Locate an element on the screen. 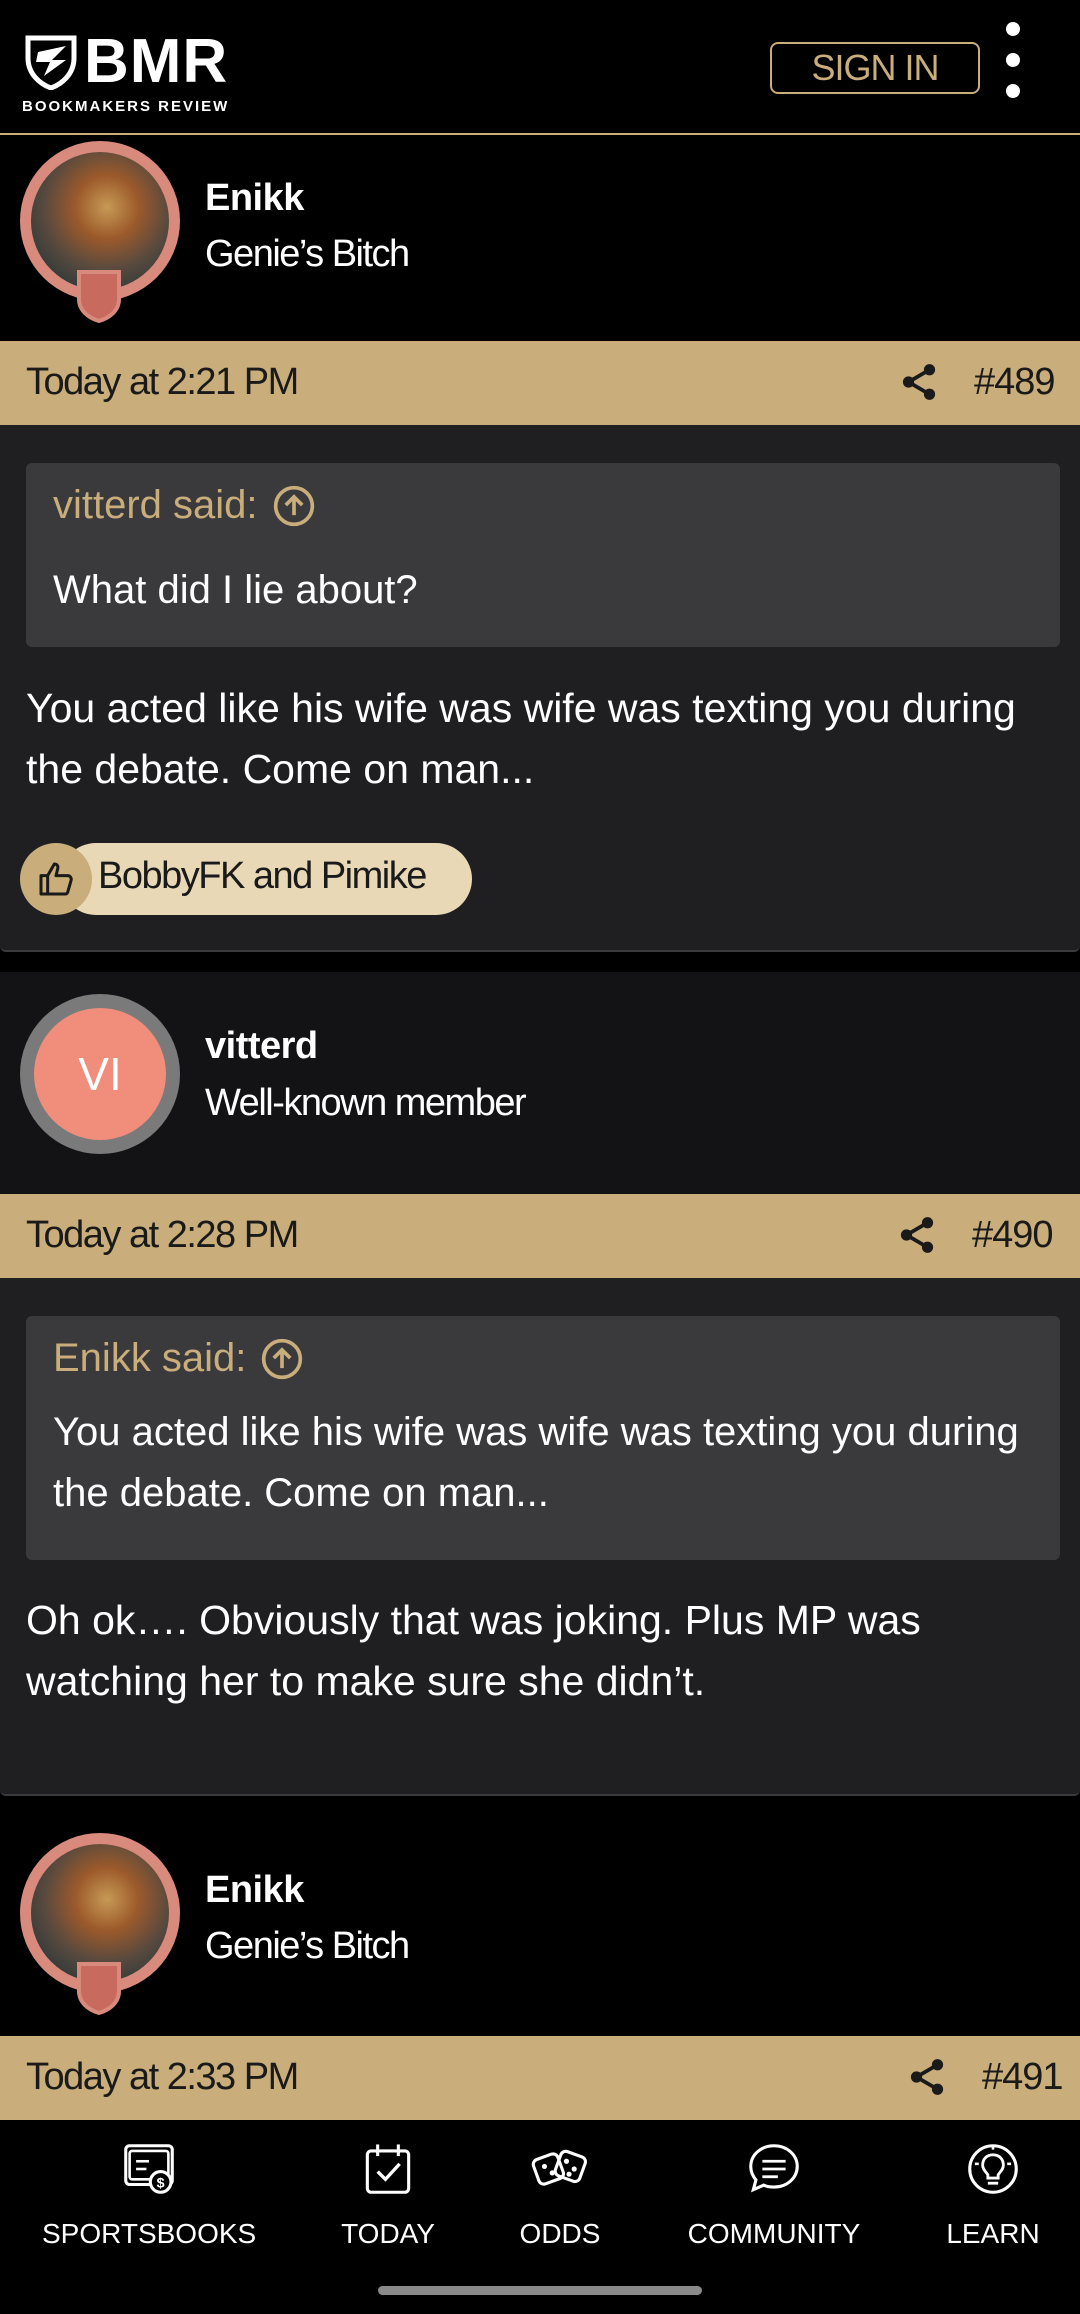 Image resolution: width=1080 pixels, height=2314 pixels. reaction-bar: BobbyFK and Pimike is located at coordinates (246, 879).